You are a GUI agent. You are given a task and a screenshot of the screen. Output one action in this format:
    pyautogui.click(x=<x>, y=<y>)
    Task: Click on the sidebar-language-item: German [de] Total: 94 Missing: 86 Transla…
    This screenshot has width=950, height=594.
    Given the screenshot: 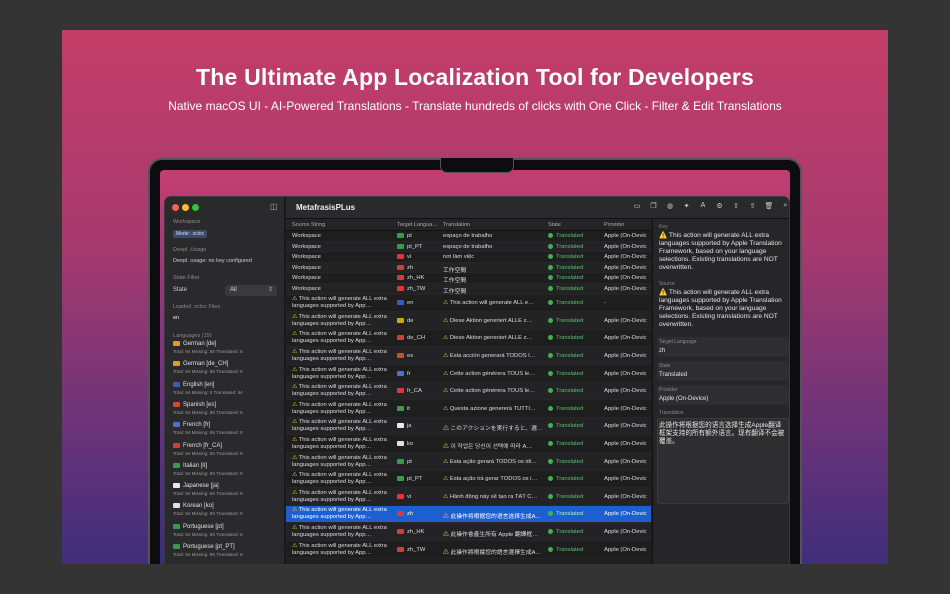 What is the action you would take?
    pyautogui.click(x=227, y=351)
    